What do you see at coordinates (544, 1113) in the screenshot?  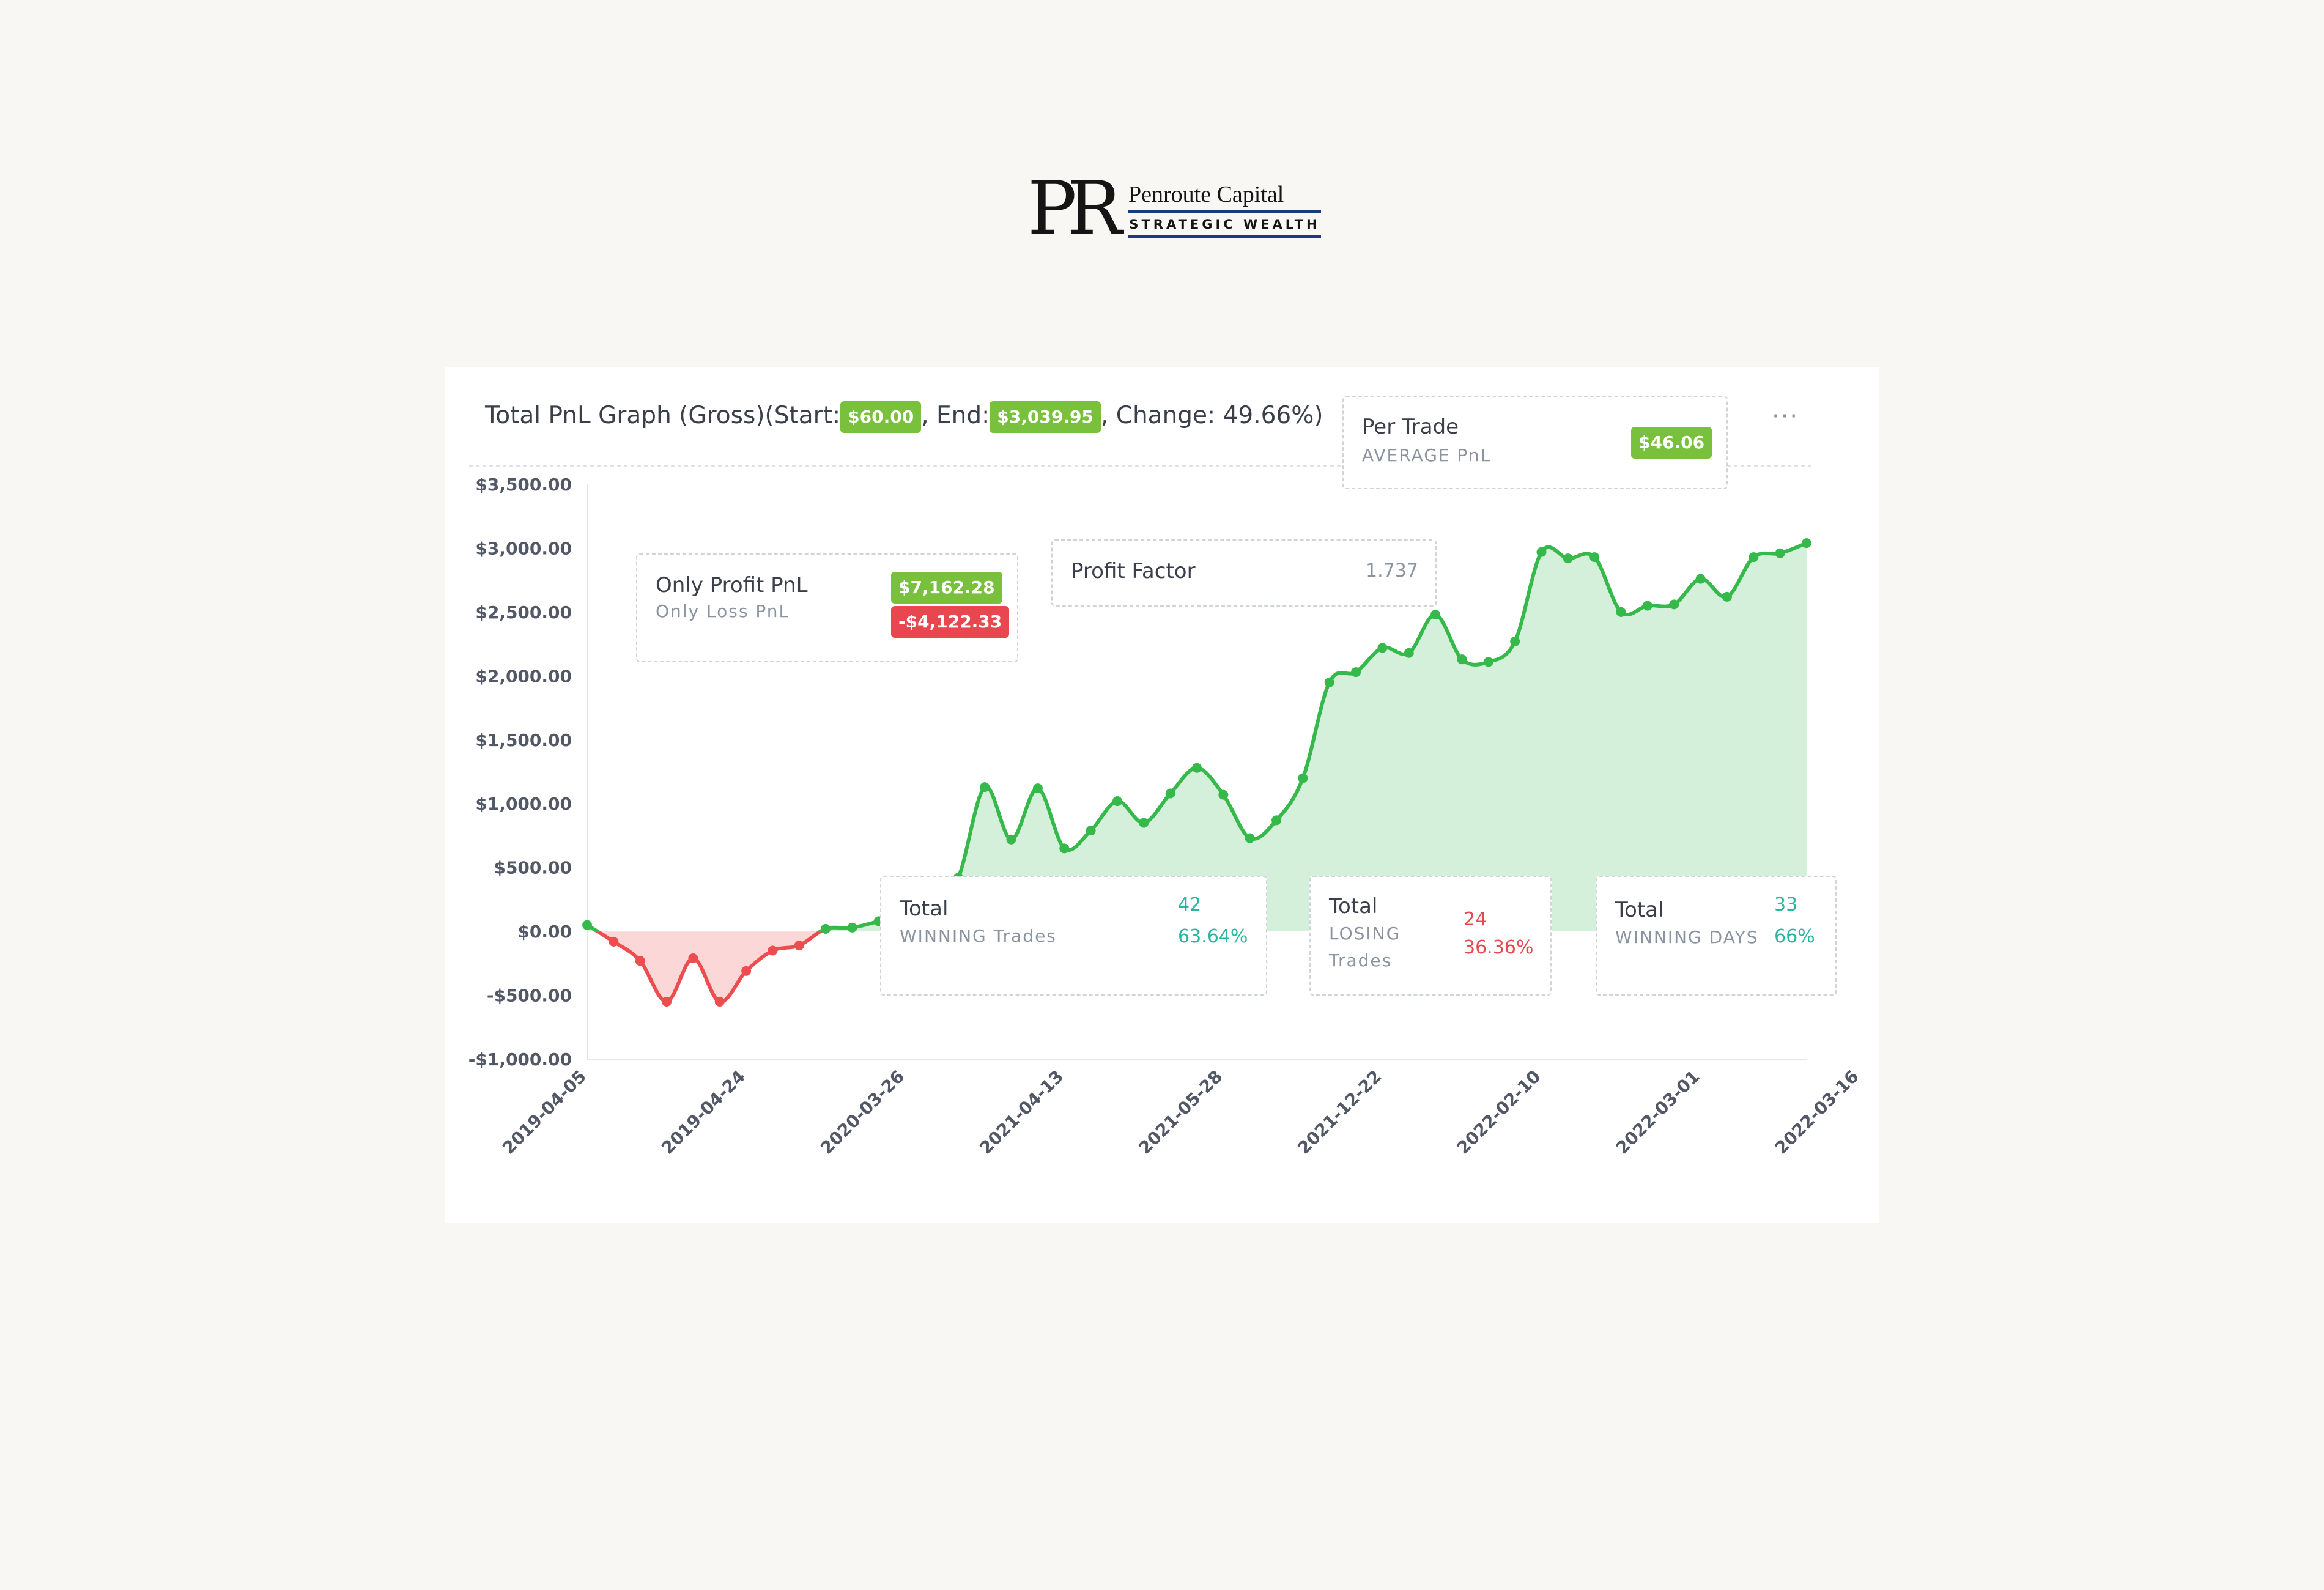 I see `x-tick-label: 2019-04-05` at bounding box center [544, 1113].